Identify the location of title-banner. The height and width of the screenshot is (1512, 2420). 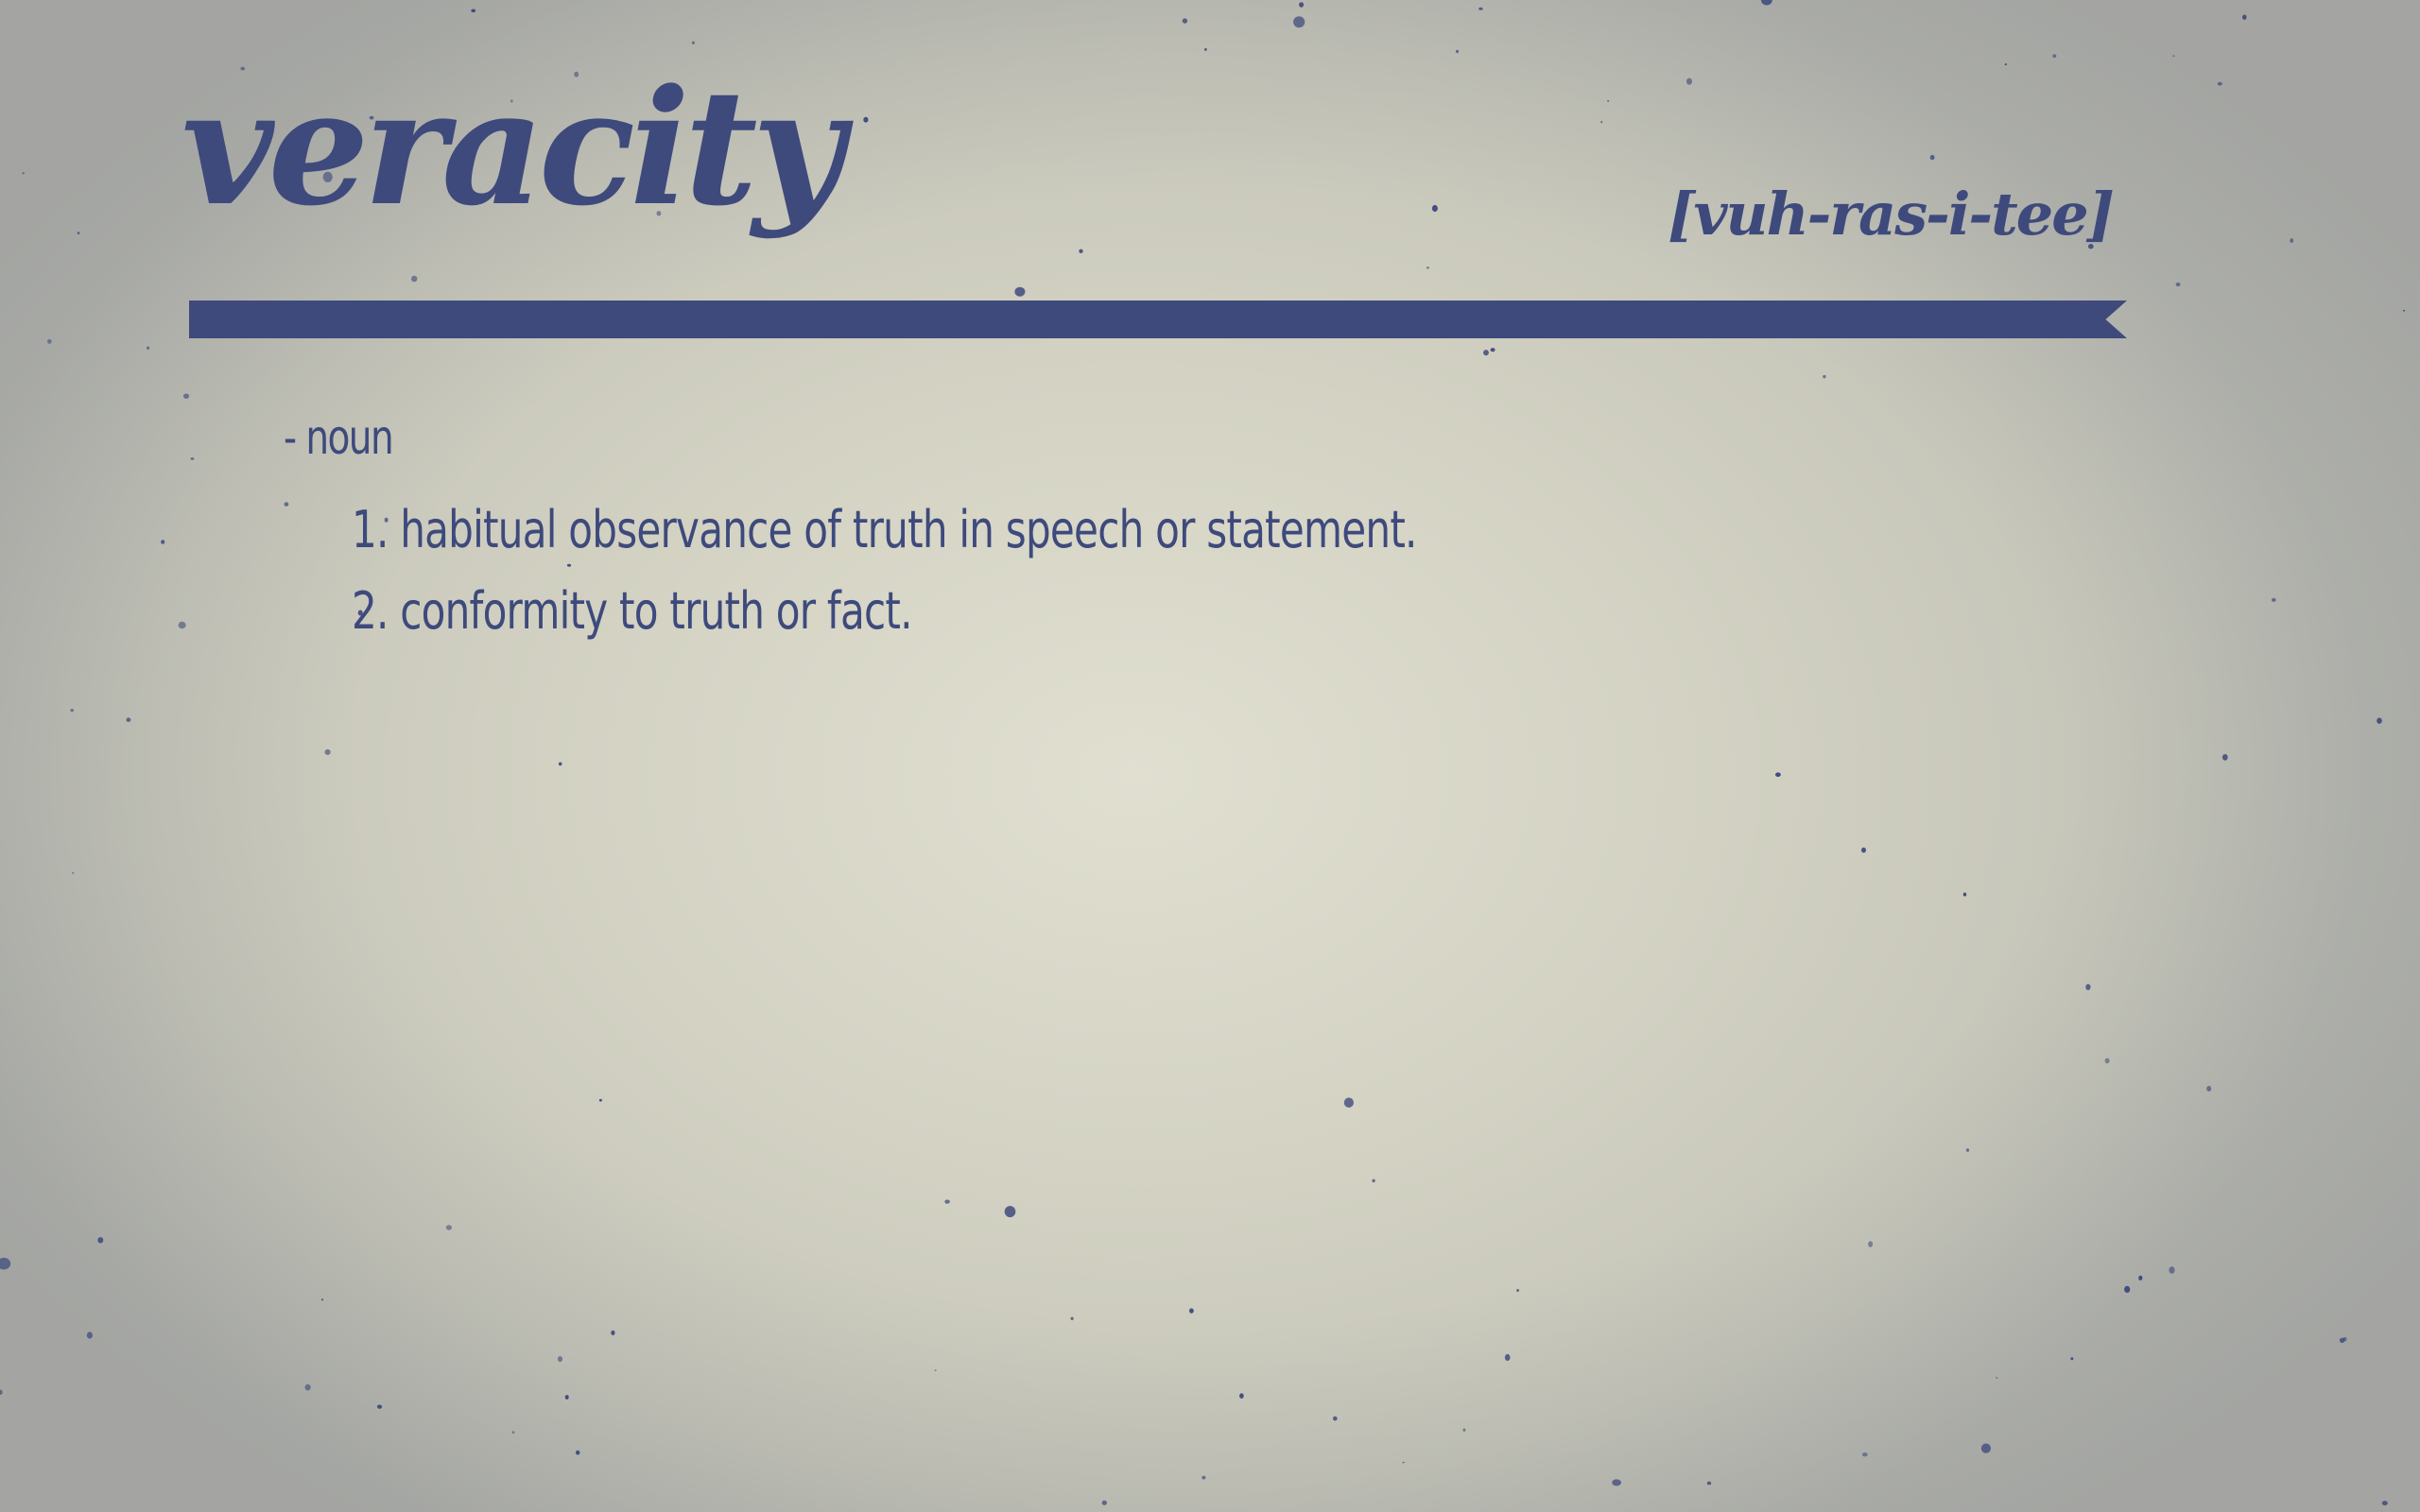
(1158, 319).